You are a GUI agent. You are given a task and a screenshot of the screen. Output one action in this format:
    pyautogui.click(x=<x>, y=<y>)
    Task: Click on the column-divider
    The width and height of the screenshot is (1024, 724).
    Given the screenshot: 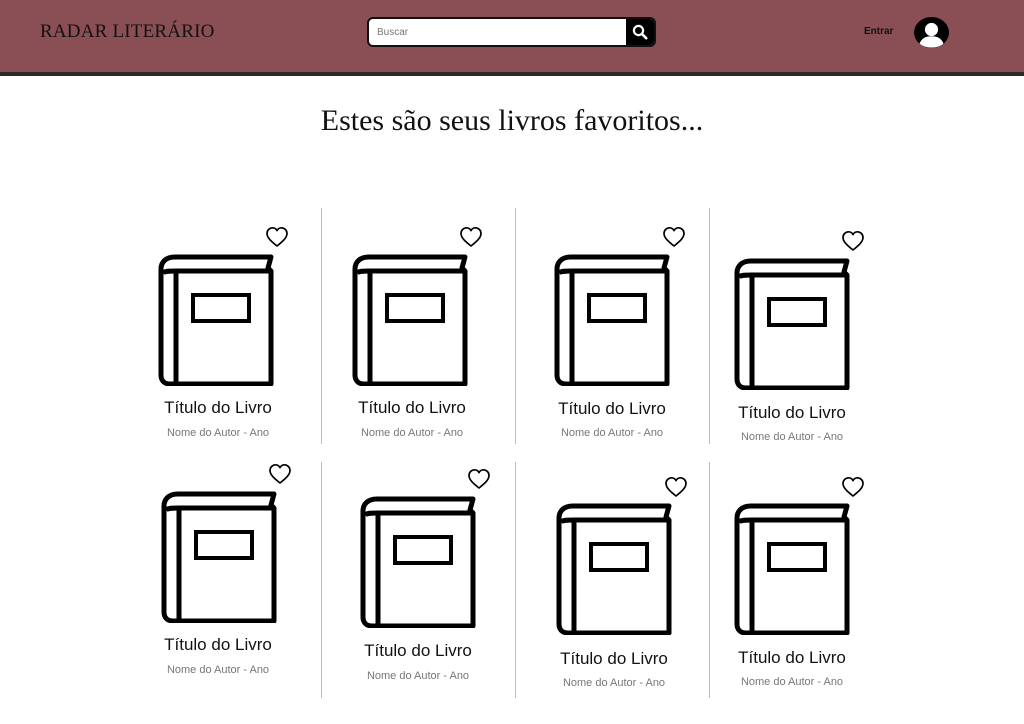 What is the action you would take?
    pyautogui.click(x=515, y=580)
    